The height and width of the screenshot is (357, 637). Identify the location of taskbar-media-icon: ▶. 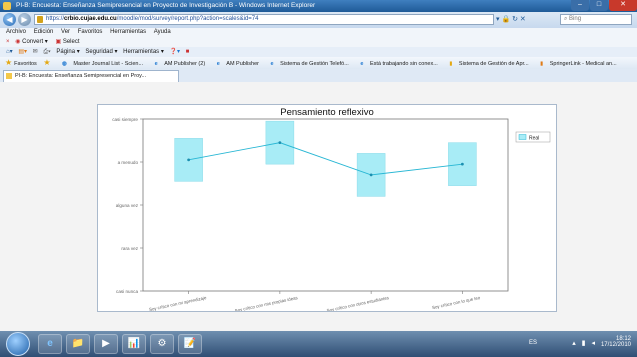
(106, 344).